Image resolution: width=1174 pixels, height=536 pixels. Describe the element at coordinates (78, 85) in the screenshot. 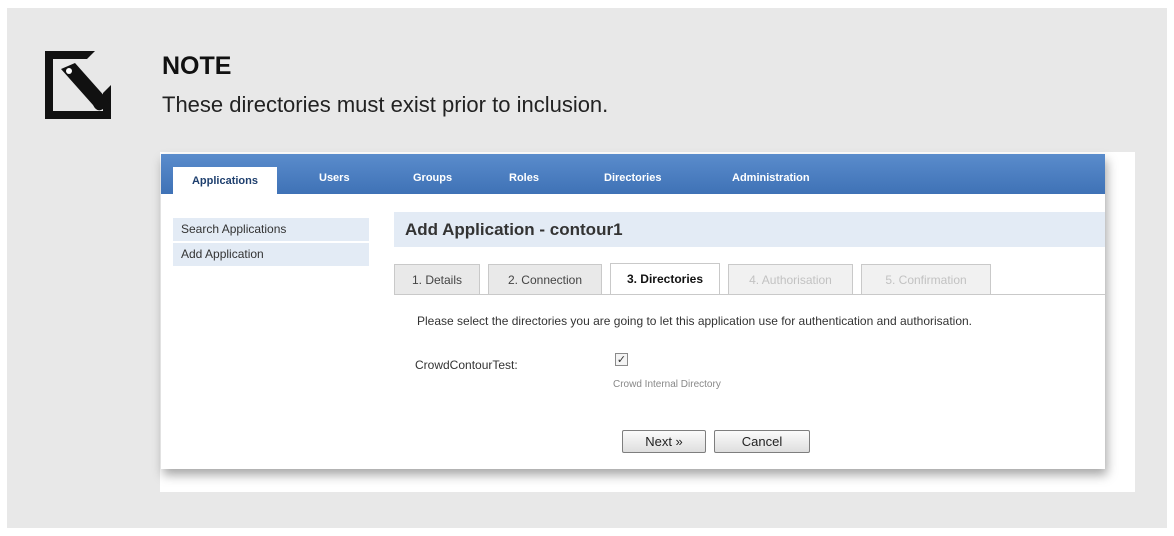

I see `note-pencil-icon` at that location.